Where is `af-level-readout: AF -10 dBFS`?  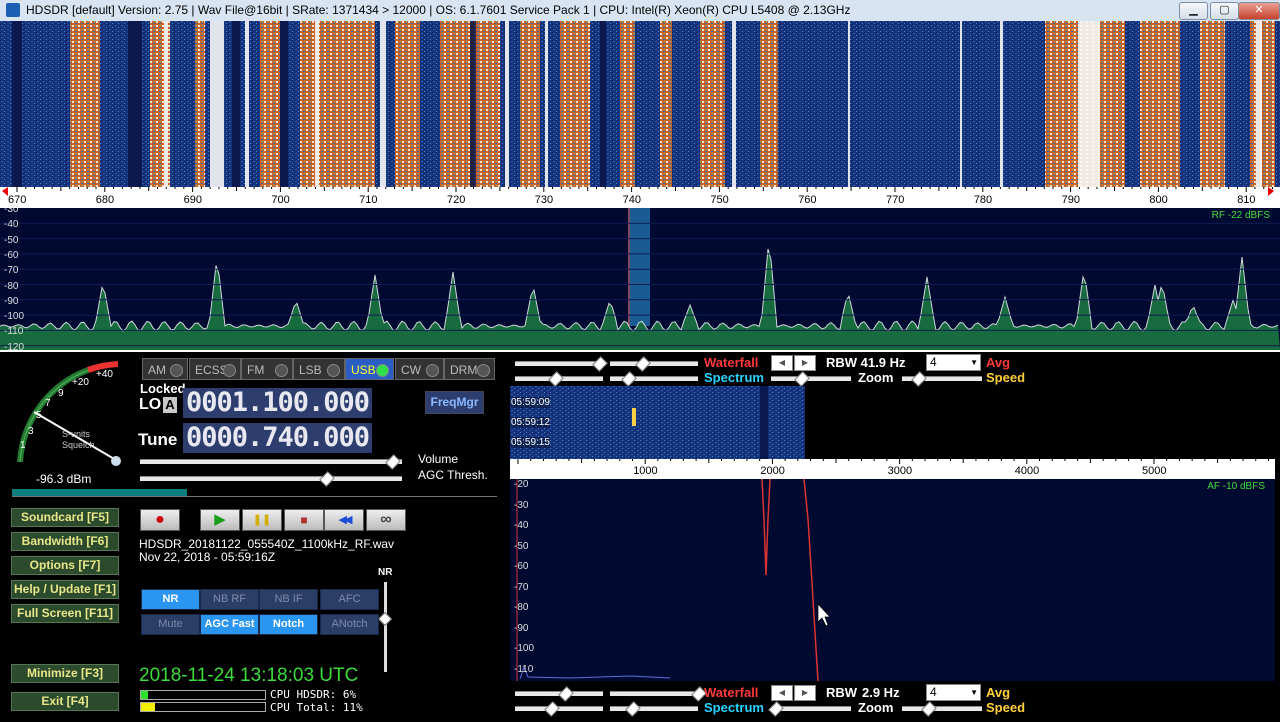
af-level-readout: AF -10 dBFS is located at coordinates (1236, 486).